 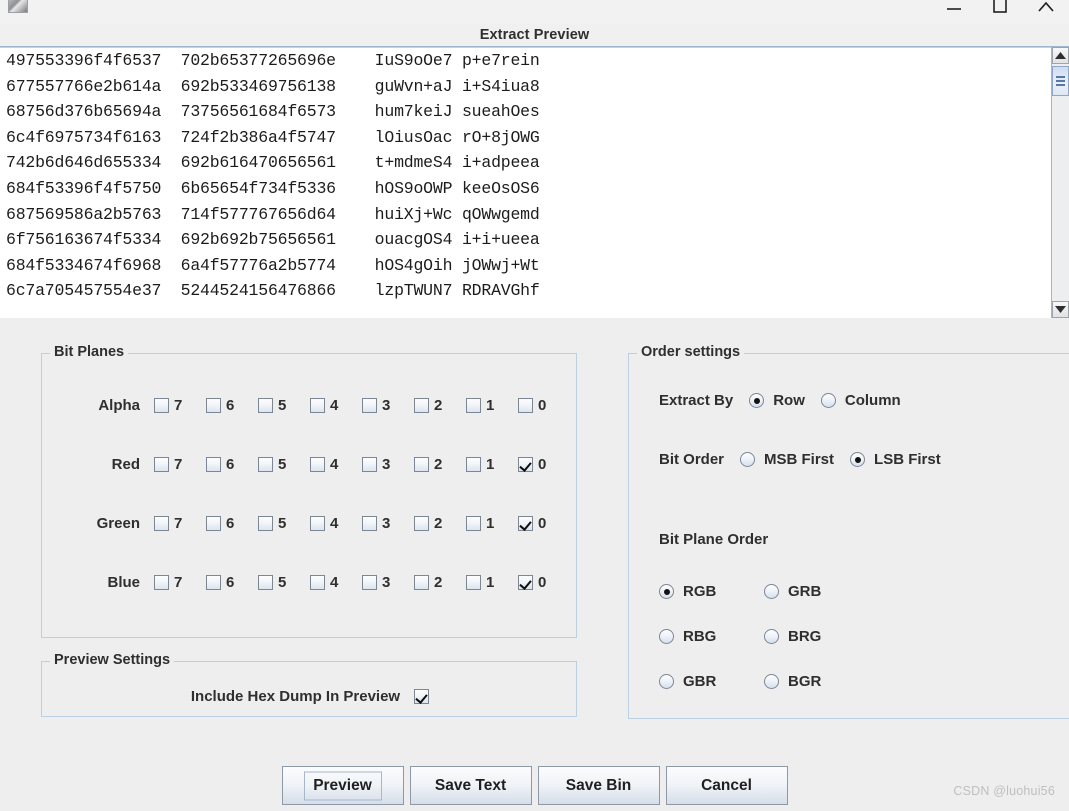 What do you see at coordinates (1046, 12) in the screenshot?
I see `close-button` at bounding box center [1046, 12].